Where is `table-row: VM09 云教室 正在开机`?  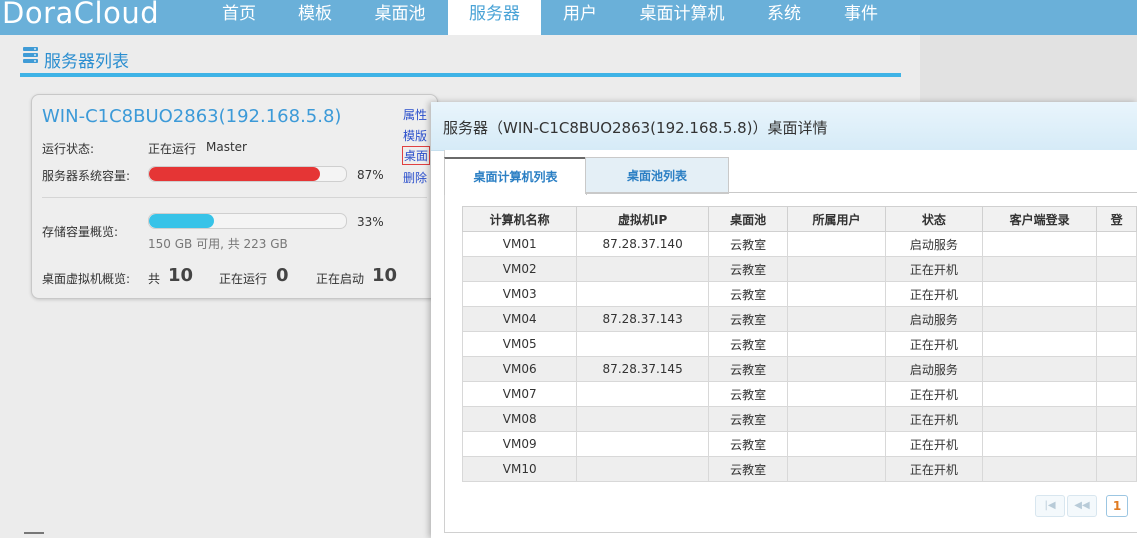
table-row: VM09 云教室 正在开机 is located at coordinates (799, 444).